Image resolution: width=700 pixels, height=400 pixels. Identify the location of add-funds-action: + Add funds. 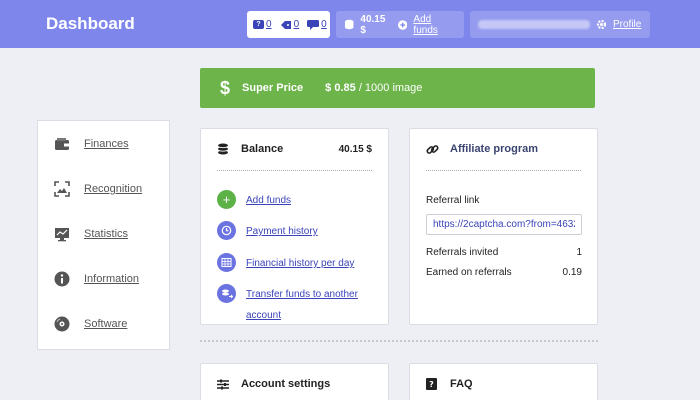
(296, 200).